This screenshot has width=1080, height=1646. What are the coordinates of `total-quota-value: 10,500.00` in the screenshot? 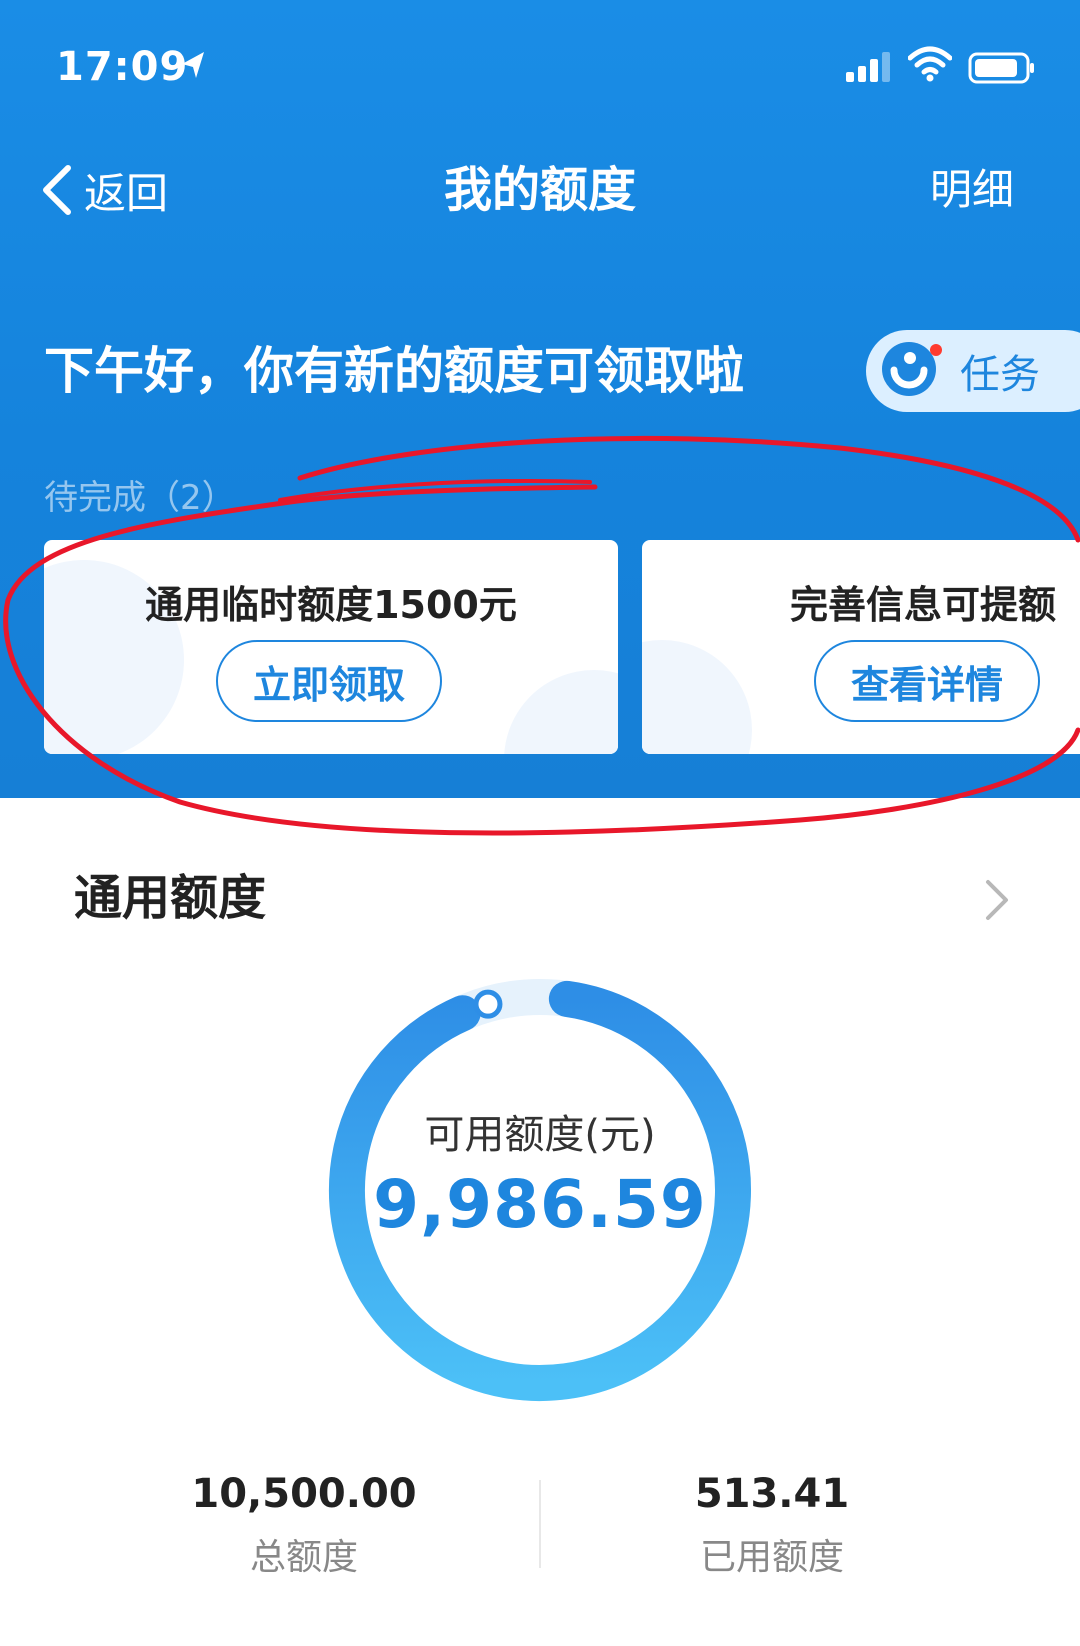 It's located at (304, 1494).